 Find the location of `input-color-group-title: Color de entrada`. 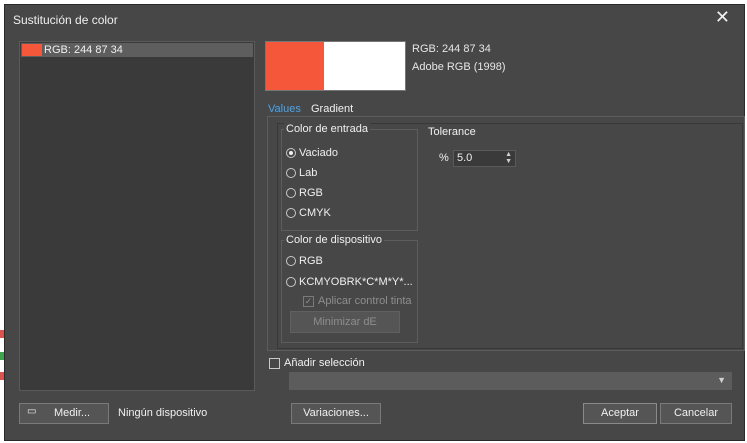

input-color-group-title: Color de entrada is located at coordinates (327, 129).